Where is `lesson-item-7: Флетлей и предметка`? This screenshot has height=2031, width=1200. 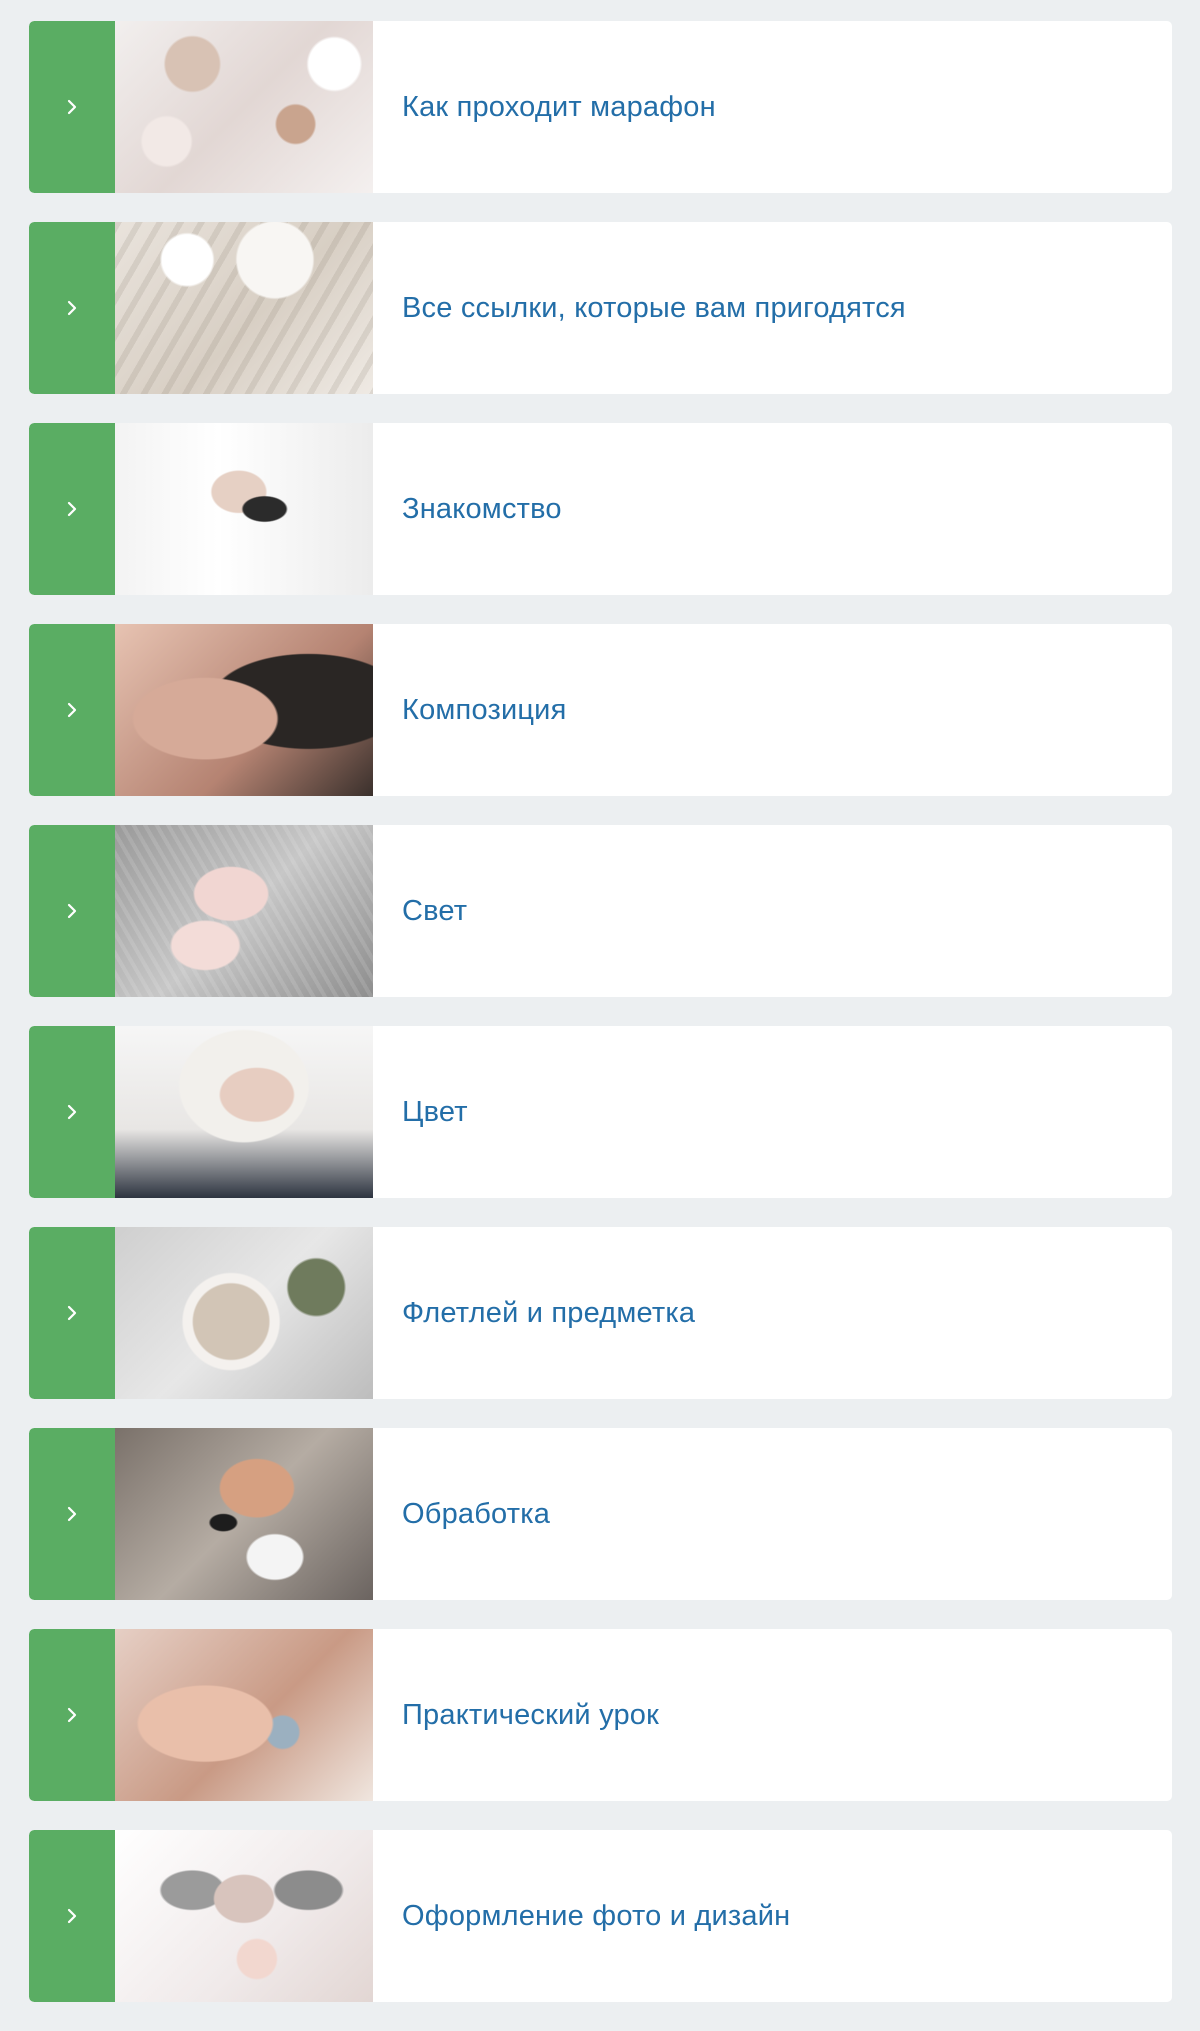
lesson-item-7: Флетлей и предметка is located at coordinates (600, 1313).